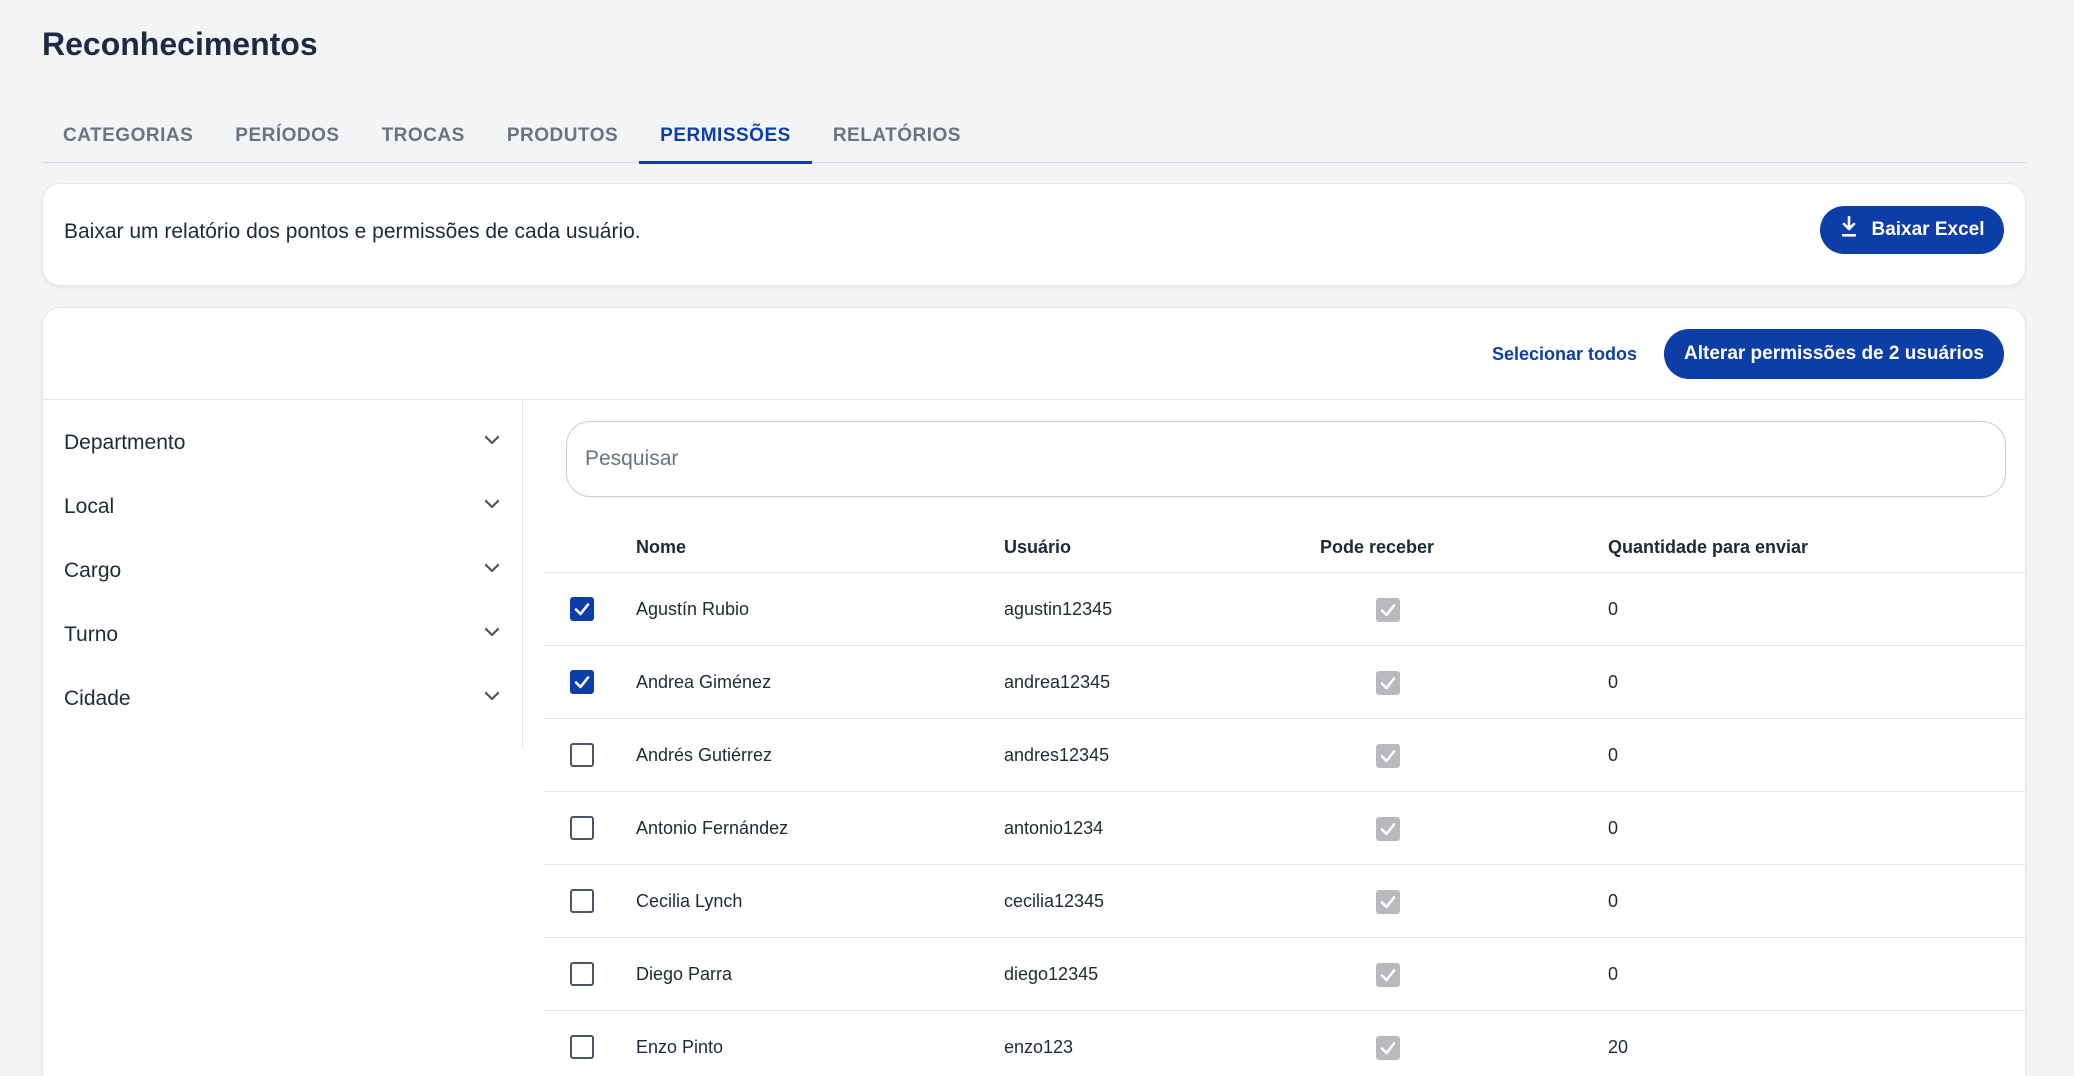 The width and height of the screenshot is (2074, 1076). Describe the element at coordinates (1057, 755) in the screenshot. I see `user-username: andres12345` at that location.